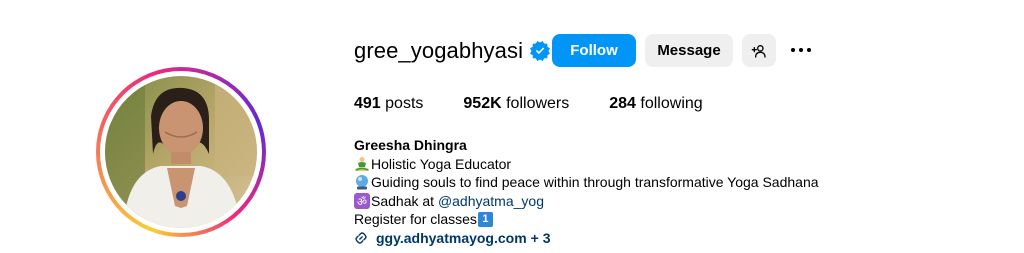  Describe the element at coordinates (586, 219) in the screenshot. I see `bio-line-register: Register for classes 1` at that location.